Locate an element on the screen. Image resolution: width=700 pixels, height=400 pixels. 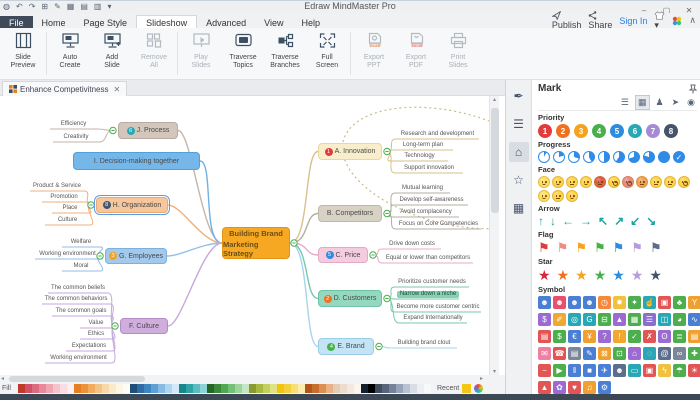
subtopic: Narrow down a niche is located at coordinates (428, 294).